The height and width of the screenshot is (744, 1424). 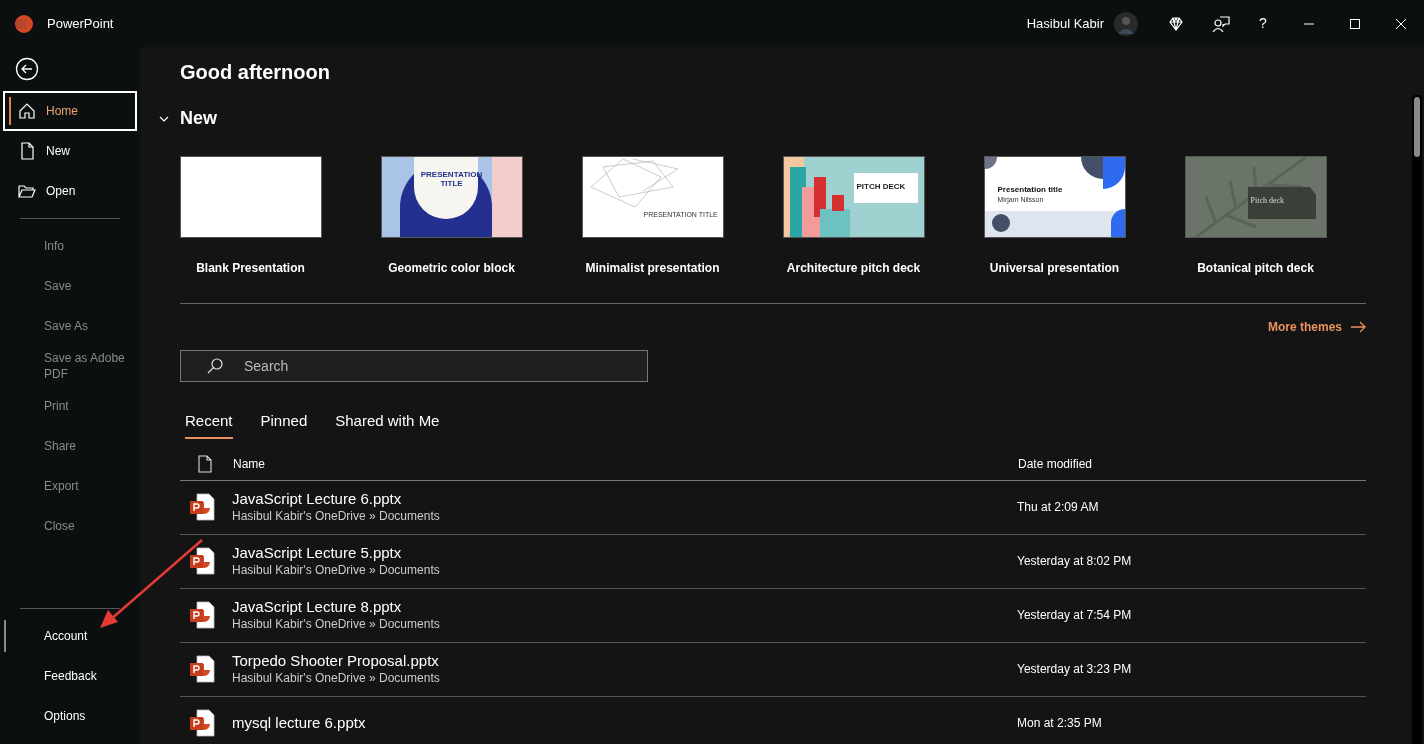 I want to click on back-icon, so click(x=27, y=69).